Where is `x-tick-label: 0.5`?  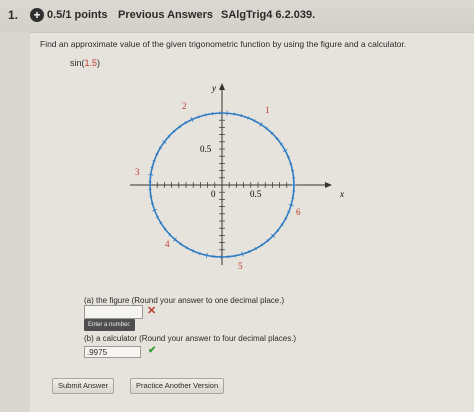
x-tick-label: 0.5 is located at coordinates (256, 194).